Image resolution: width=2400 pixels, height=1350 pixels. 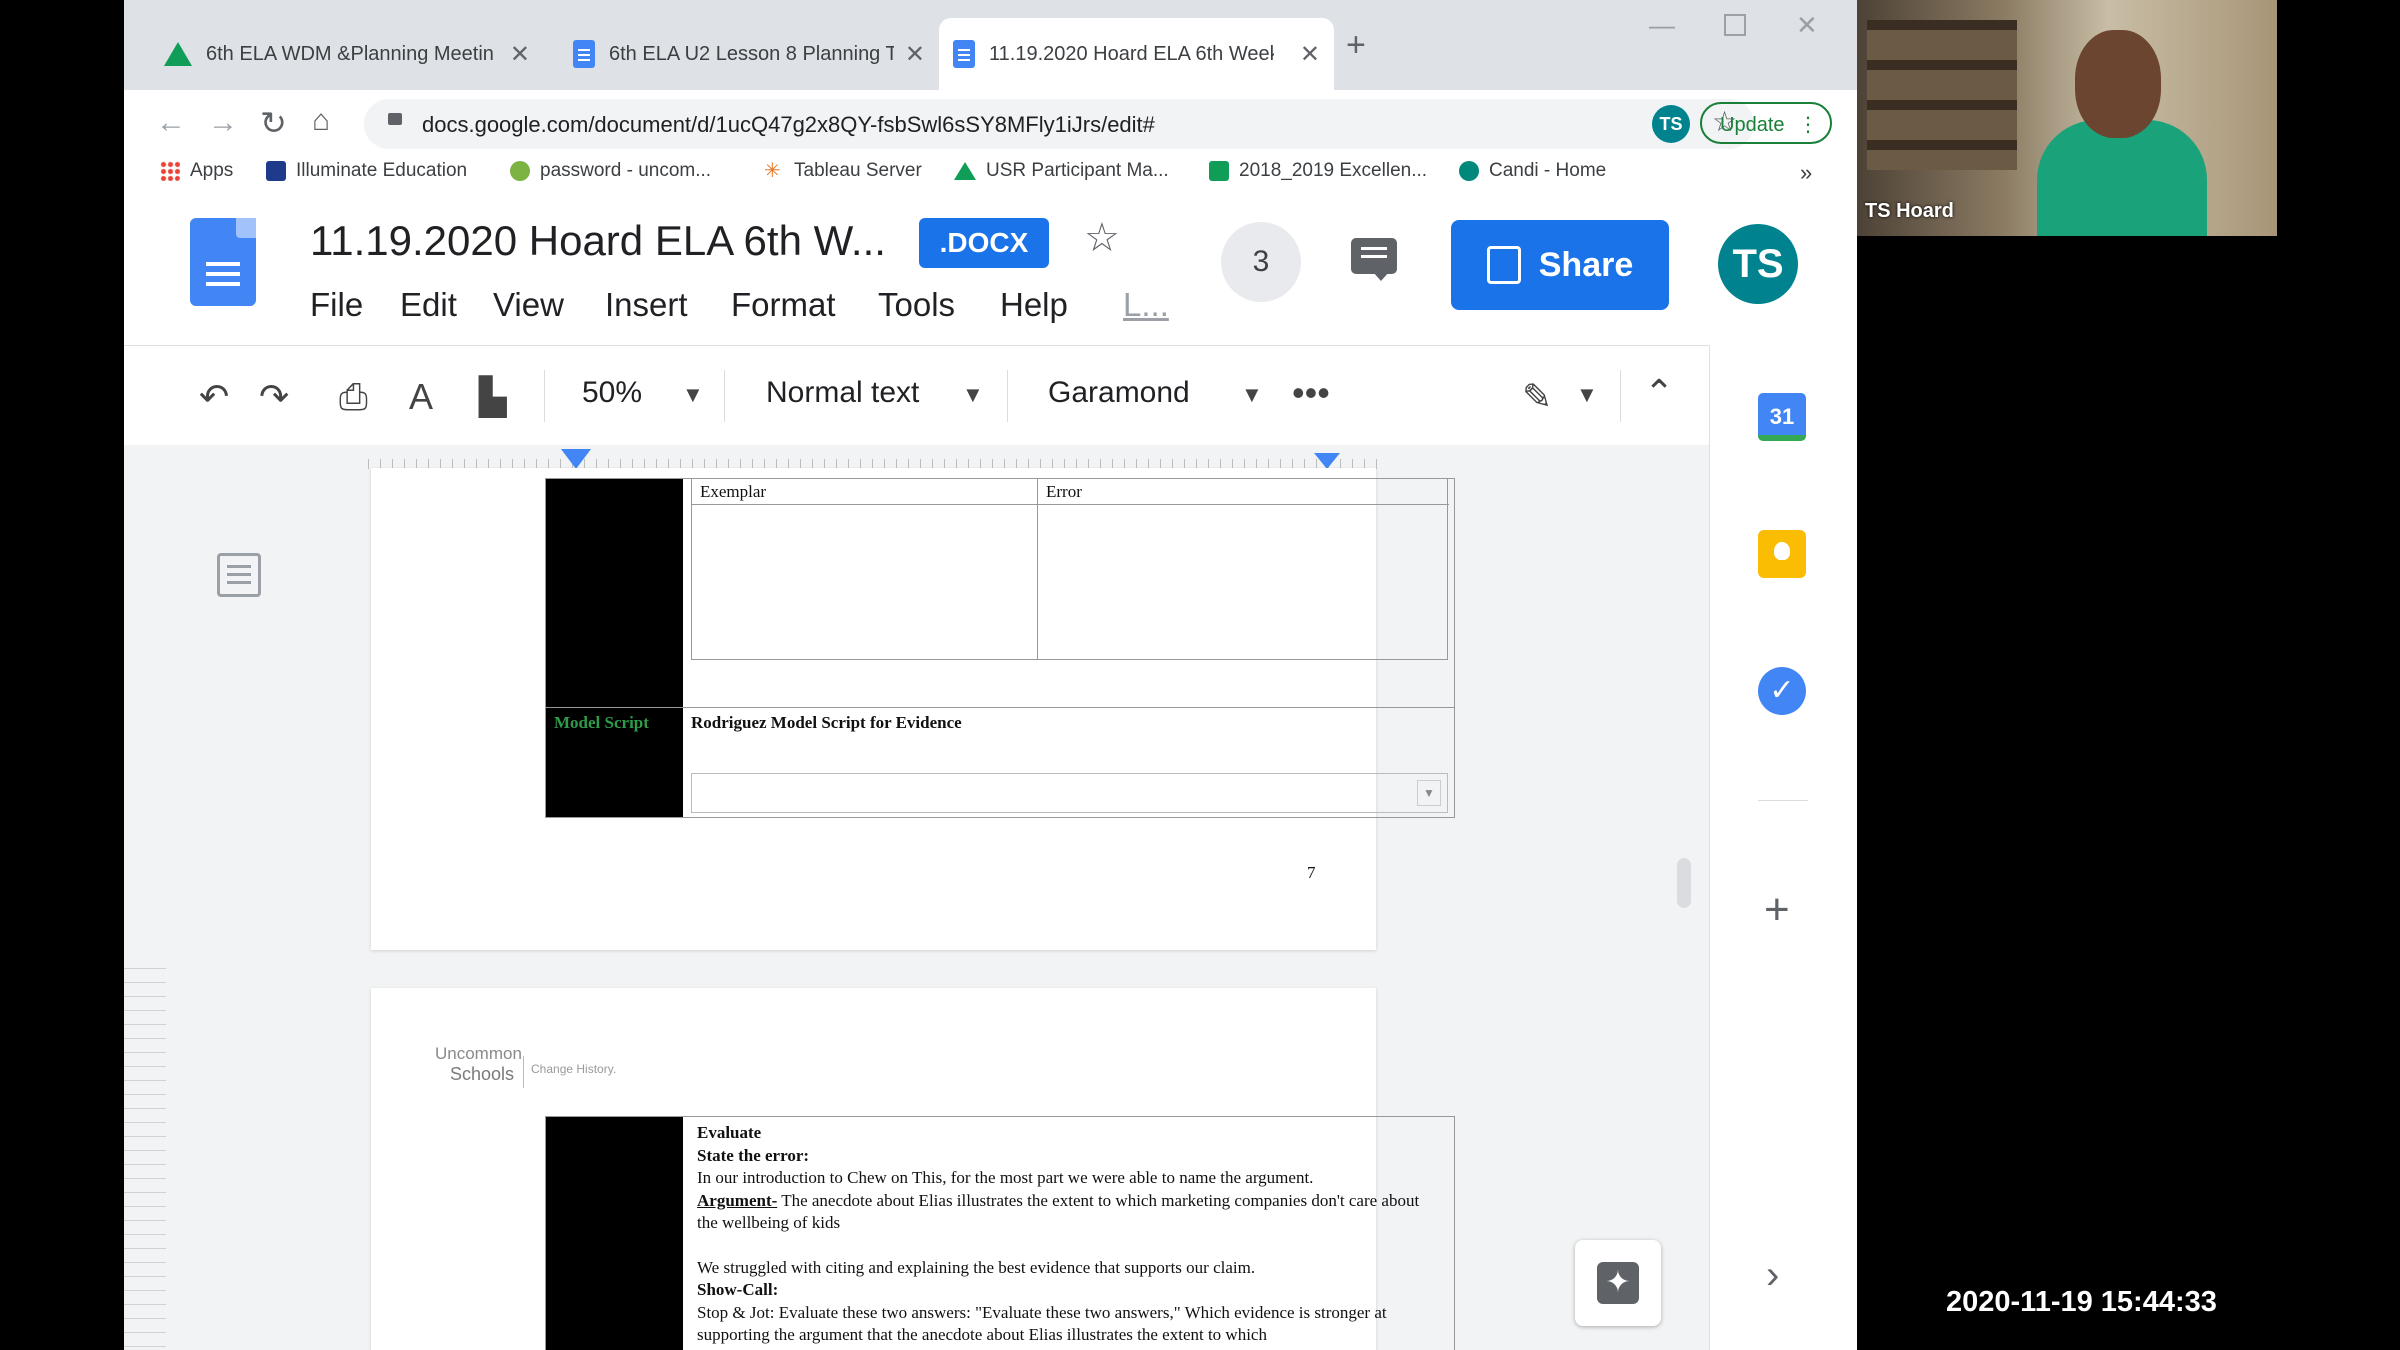 What do you see at coordinates (366, 171) in the screenshot?
I see `bookmark-illuminate: Illuminate Education` at bounding box center [366, 171].